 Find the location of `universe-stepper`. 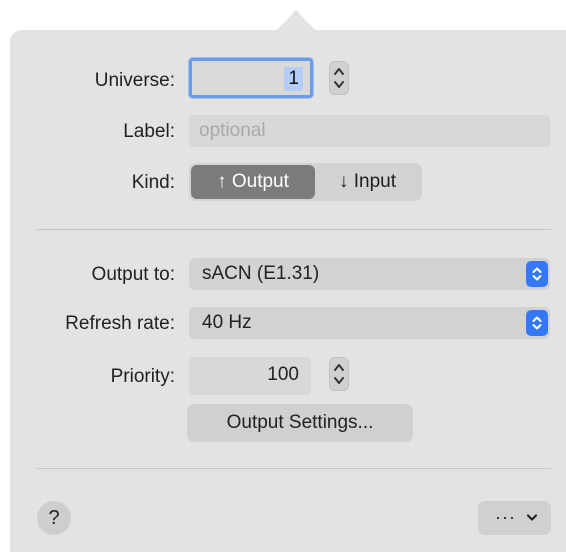

universe-stepper is located at coordinates (339, 78).